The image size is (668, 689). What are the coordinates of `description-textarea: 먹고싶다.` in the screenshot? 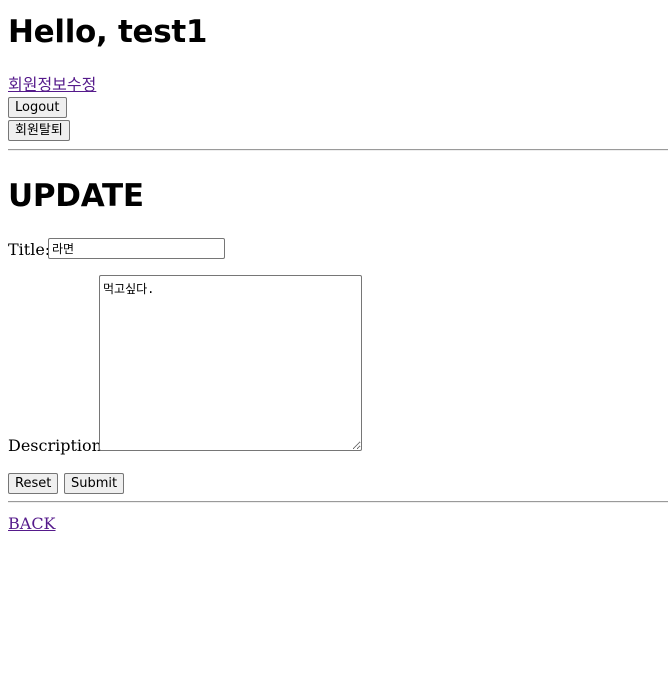 It's located at (230, 363).